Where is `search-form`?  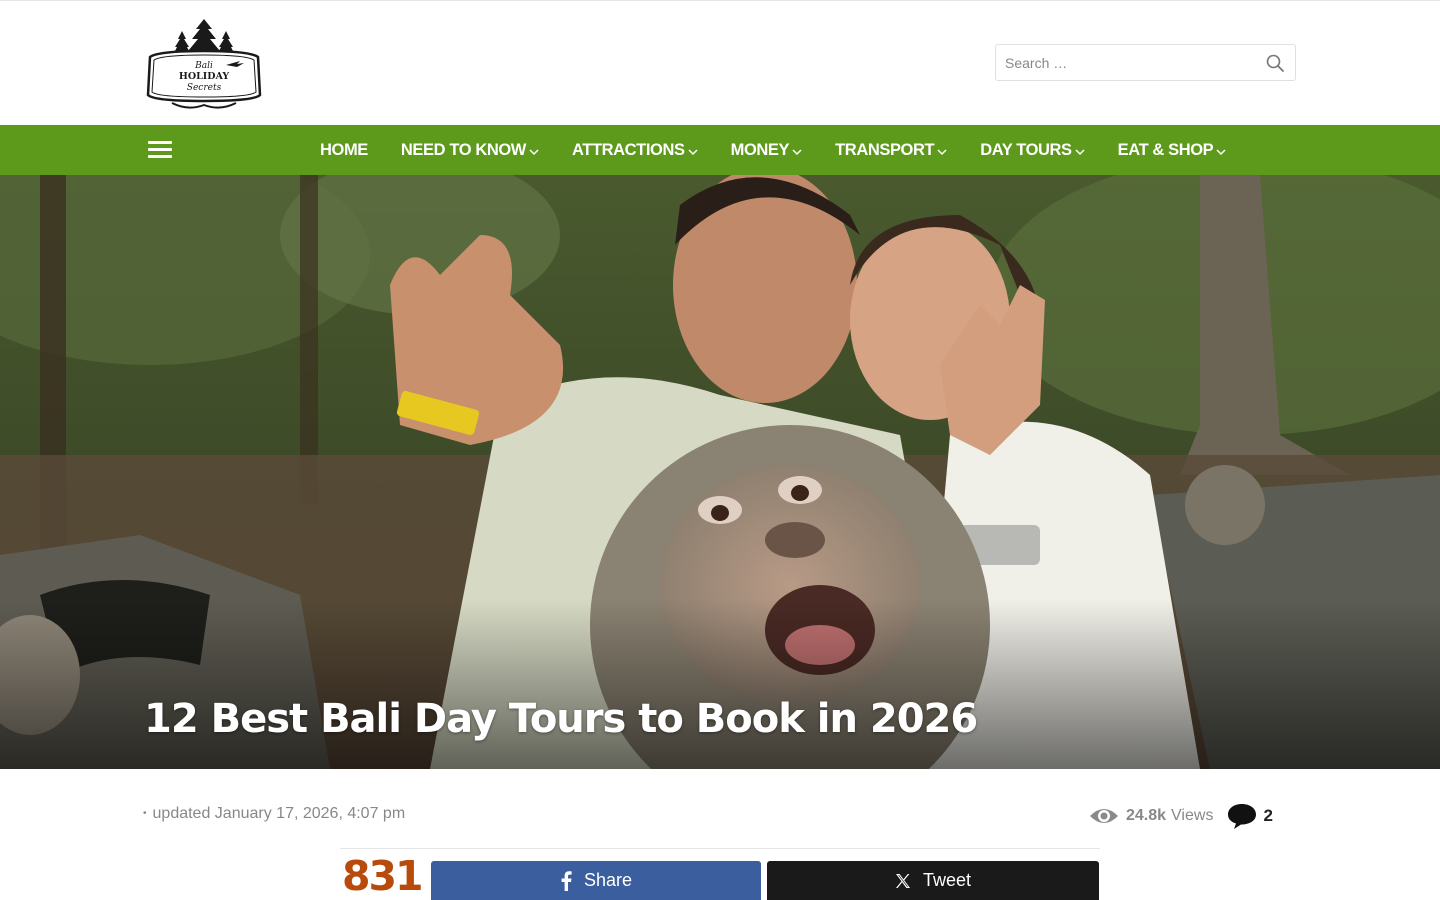 search-form is located at coordinates (1145, 62).